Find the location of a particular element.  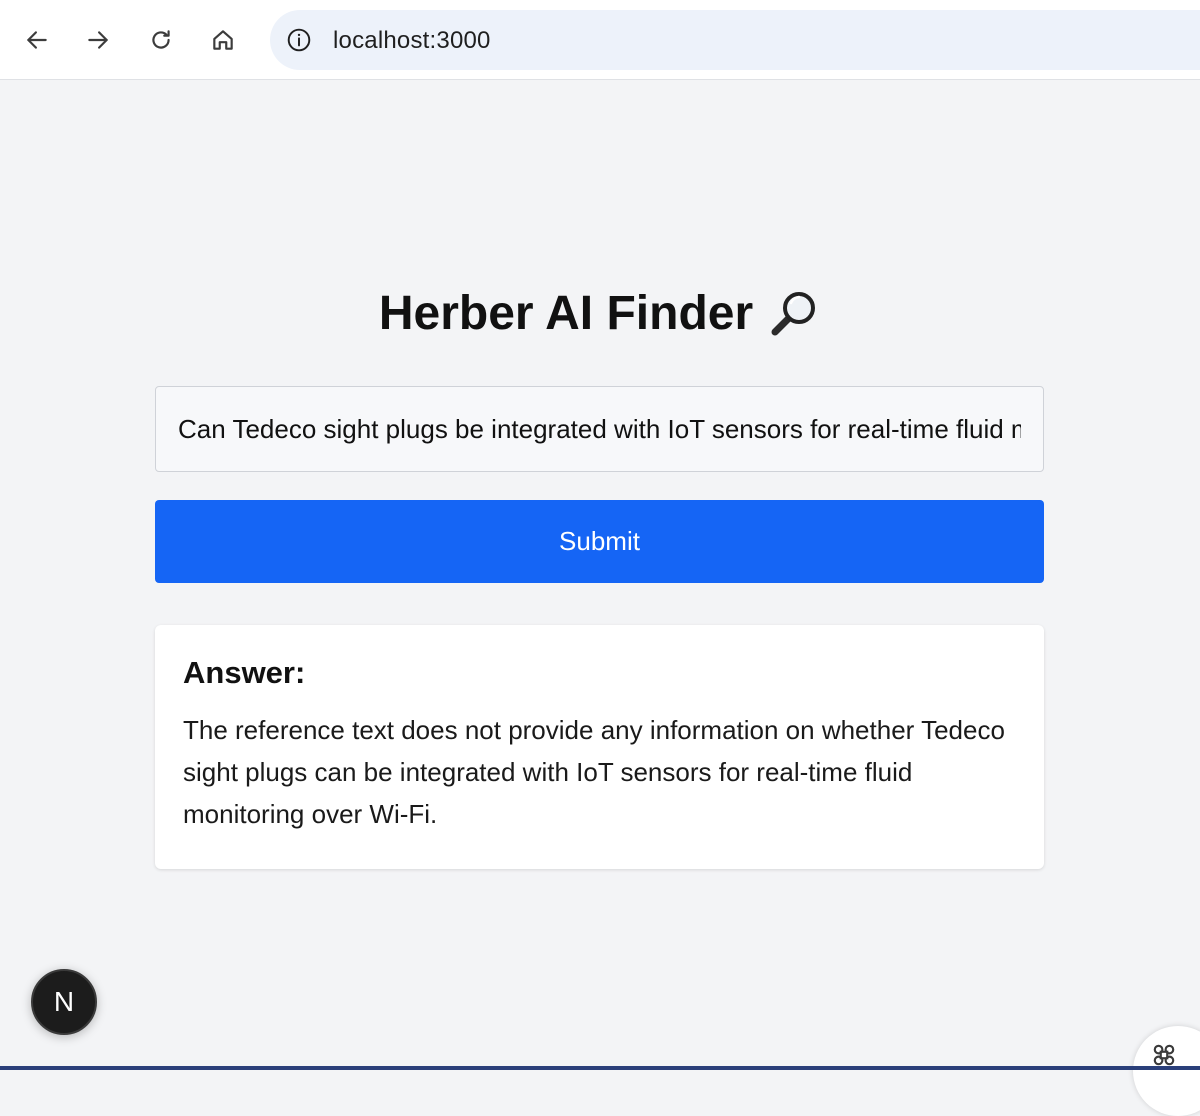

title-row: Herber AI Finder is located at coordinates (600, 313).